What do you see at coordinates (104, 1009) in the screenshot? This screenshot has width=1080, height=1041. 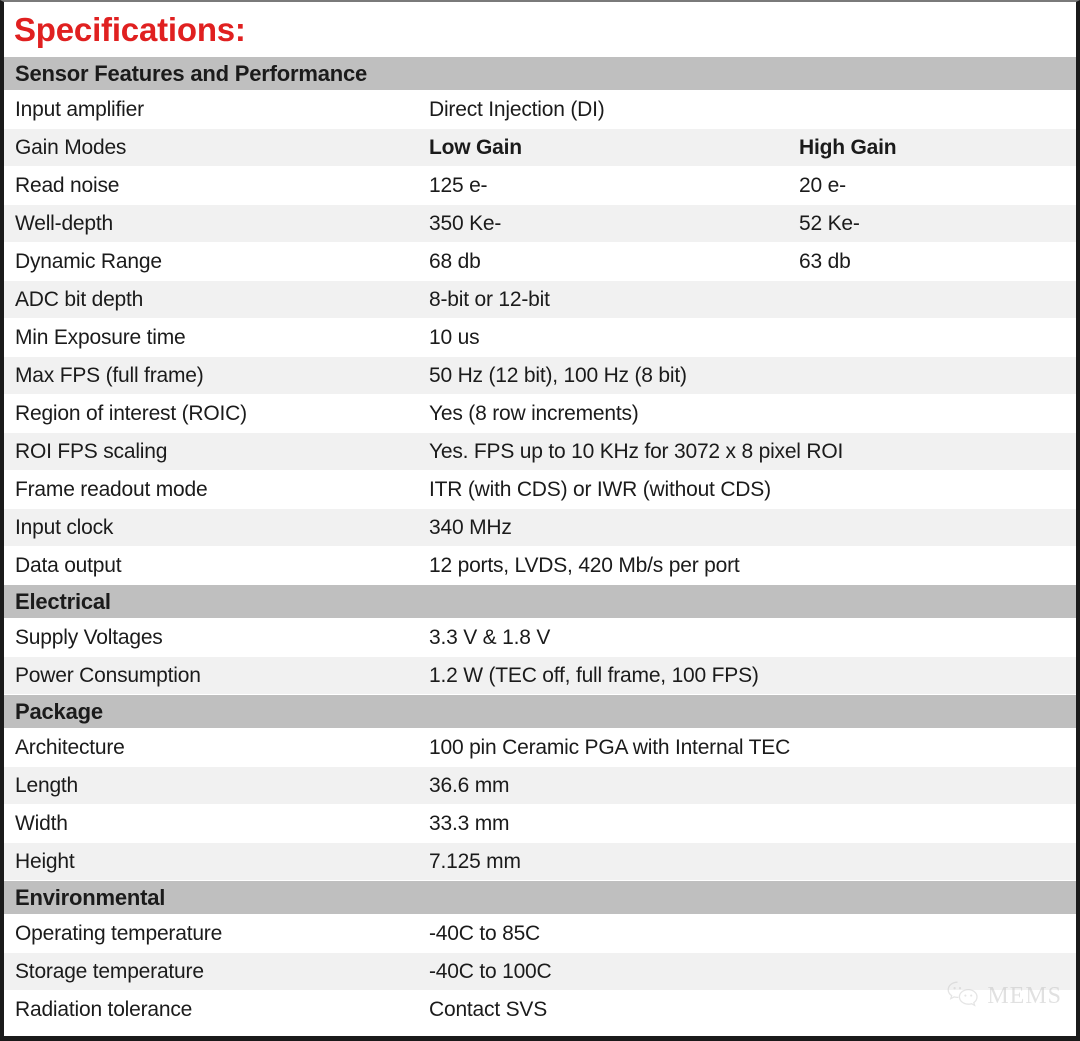 I see `row-label: Radiation tolerance` at bounding box center [104, 1009].